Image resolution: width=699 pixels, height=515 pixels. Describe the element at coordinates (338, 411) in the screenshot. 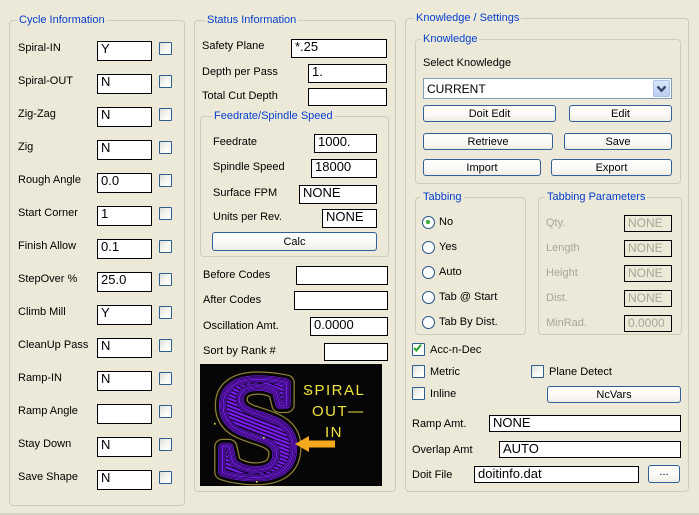

I see `svg-text: OUT—` at that location.